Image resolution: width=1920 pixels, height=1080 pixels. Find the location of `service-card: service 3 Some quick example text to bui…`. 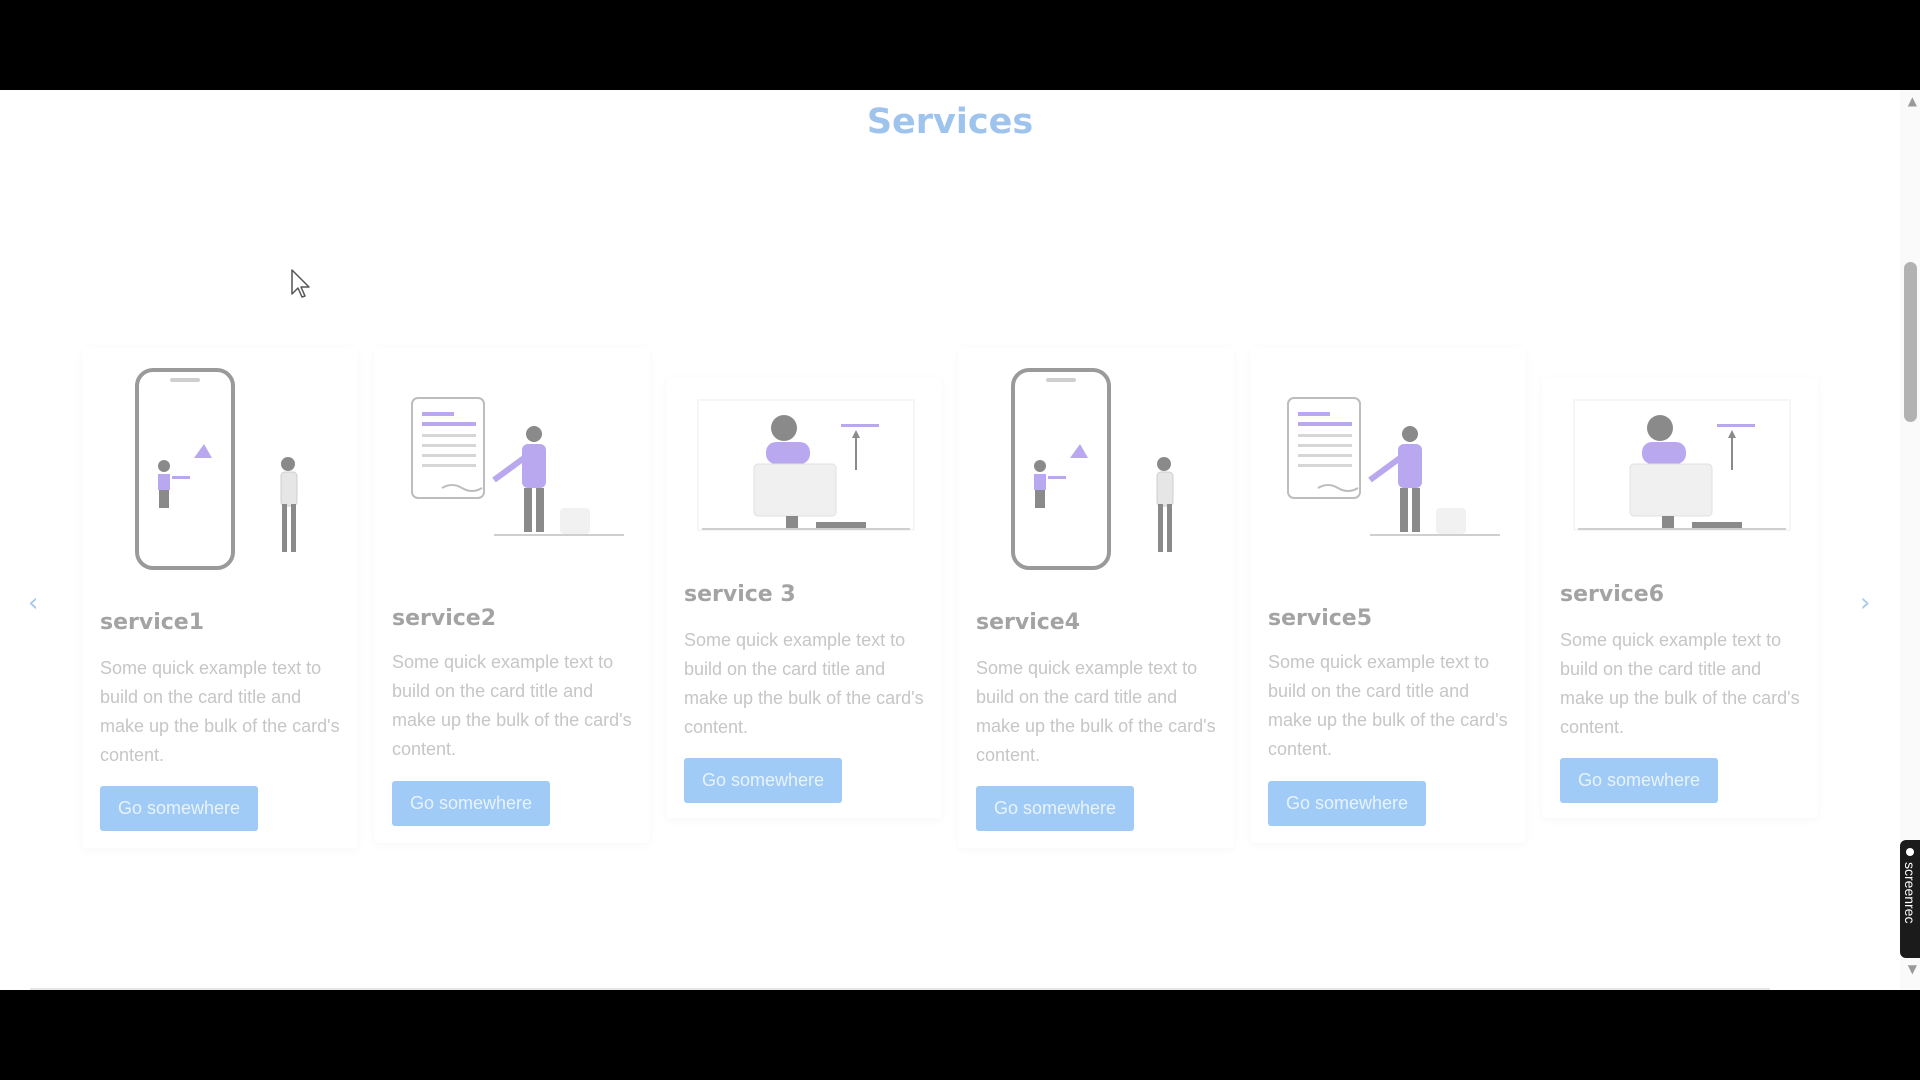

service-card: service 3 Some quick example text to bui… is located at coordinates (804, 598).